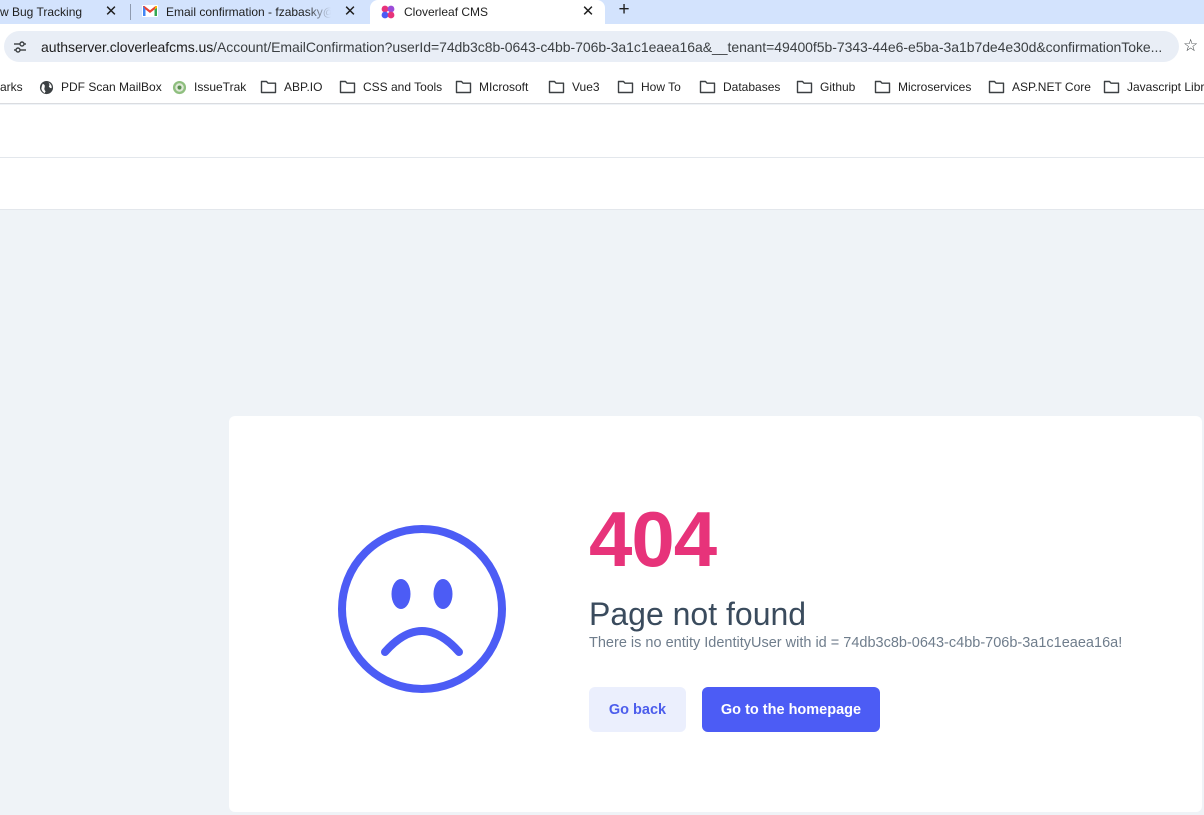 The width and height of the screenshot is (1204, 815). I want to click on bookmark-folder: Javascript Libra, so click(1153, 87).